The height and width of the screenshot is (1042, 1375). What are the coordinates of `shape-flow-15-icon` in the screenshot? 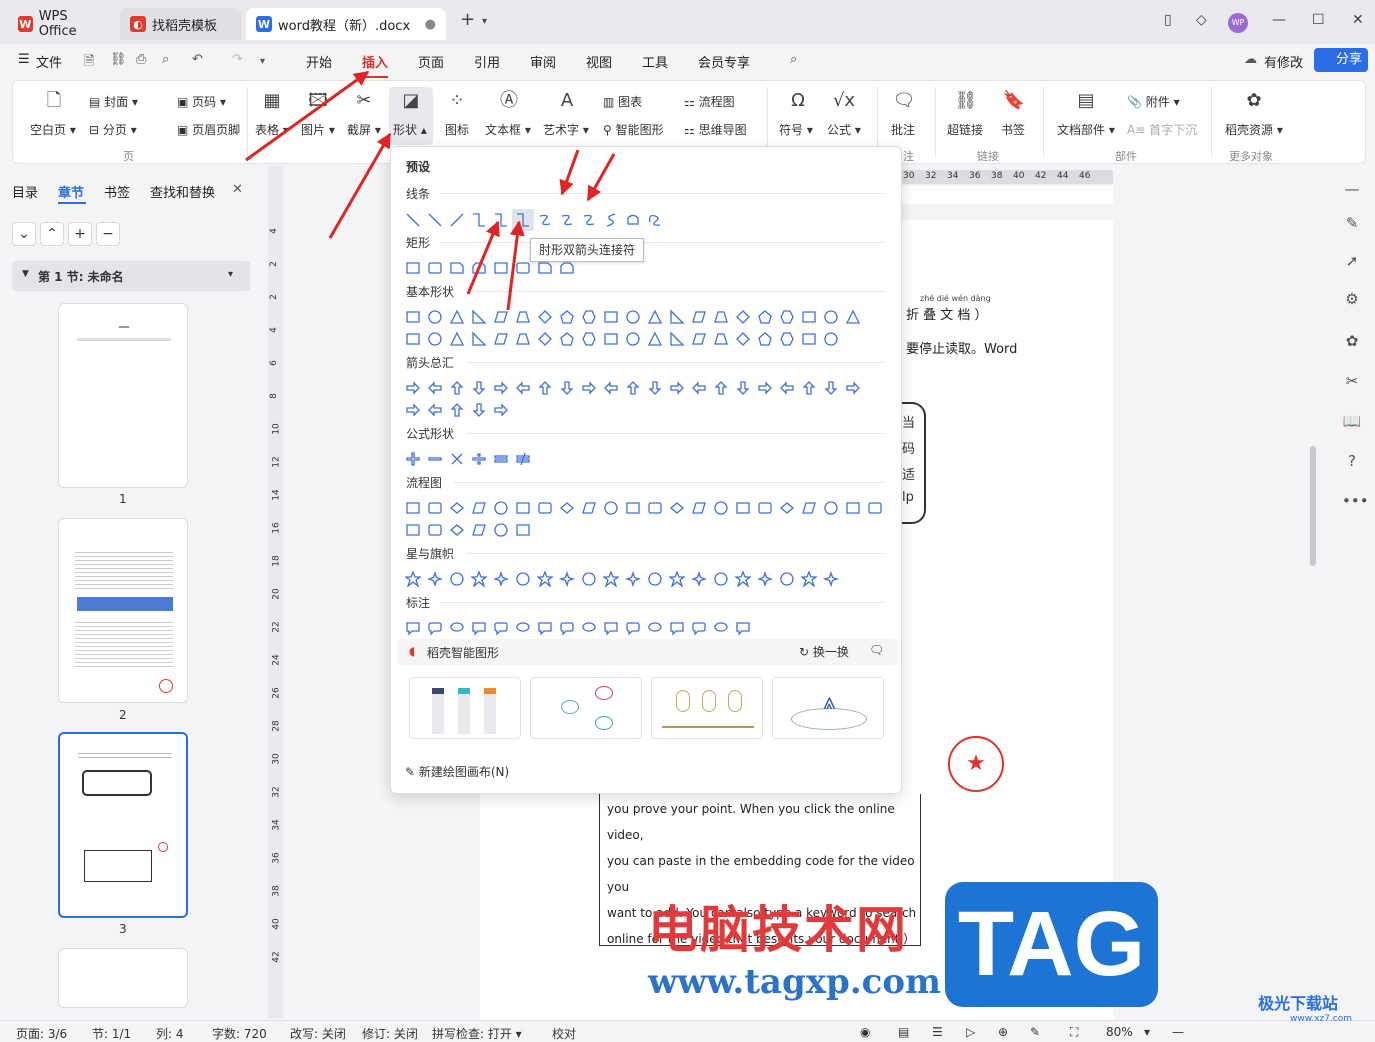 It's located at (721, 508).